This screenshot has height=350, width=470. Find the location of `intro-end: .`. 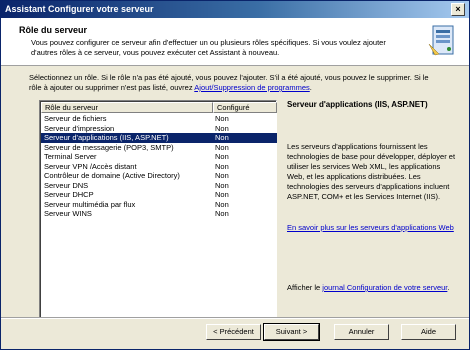

intro-end: . is located at coordinates (310, 87).